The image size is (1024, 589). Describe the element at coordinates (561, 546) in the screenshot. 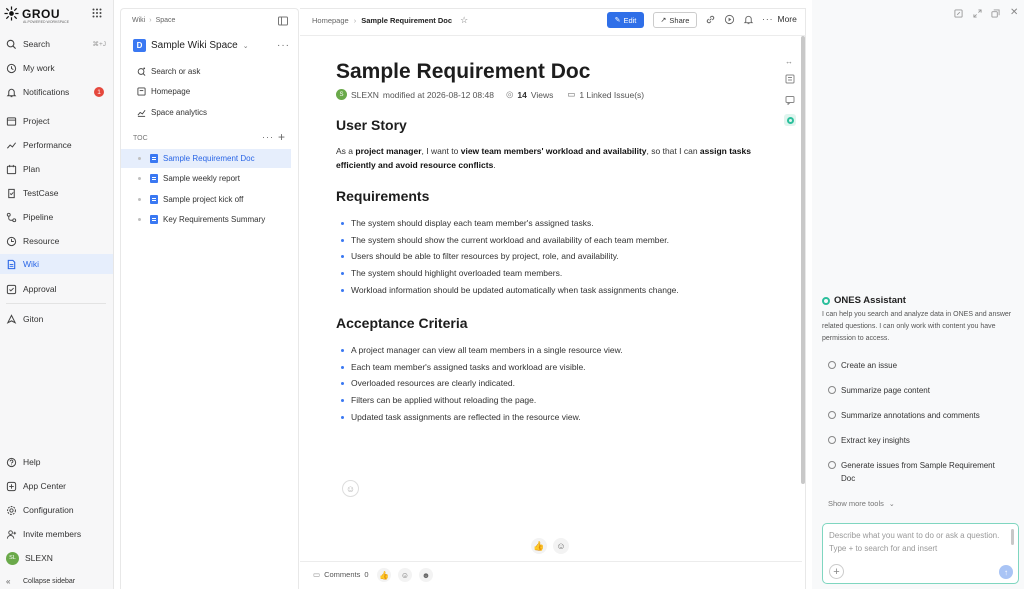

I see `add-emoji-reaction-icon: ☺` at that location.